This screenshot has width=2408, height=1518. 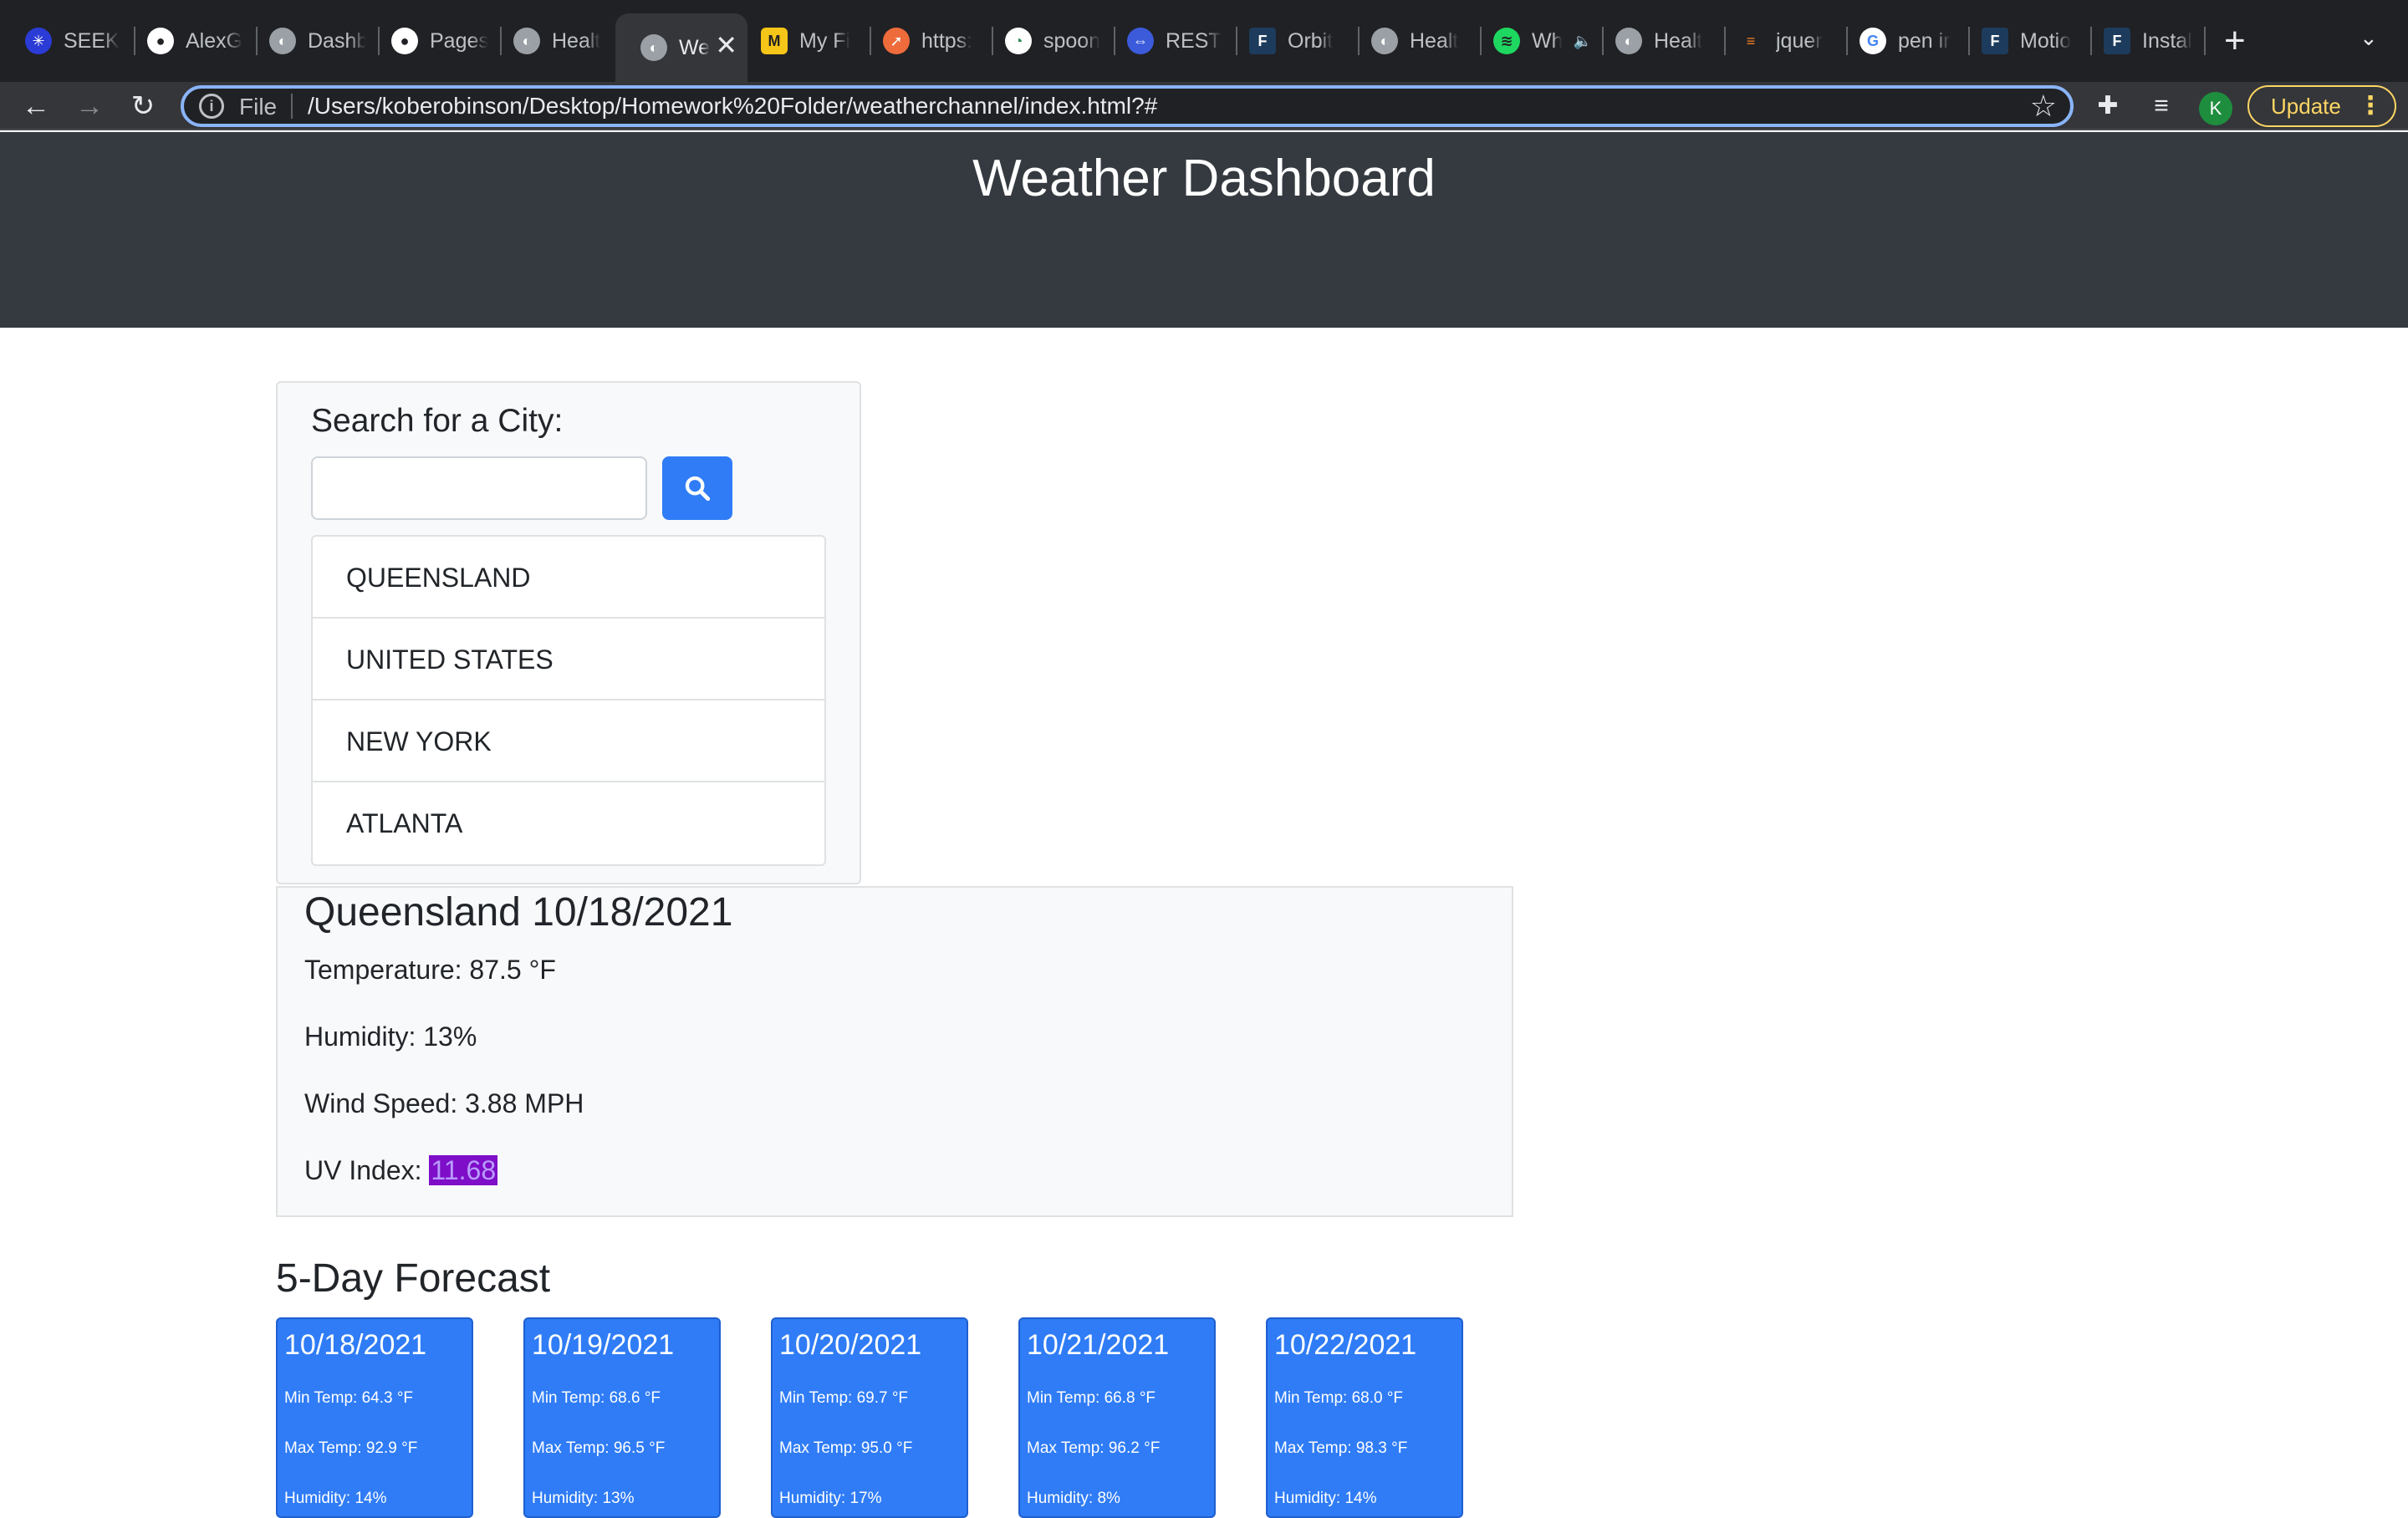 What do you see at coordinates (367, 1170) in the screenshot?
I see `uv-label: UV Index:` at bounding box center [367, 1170].